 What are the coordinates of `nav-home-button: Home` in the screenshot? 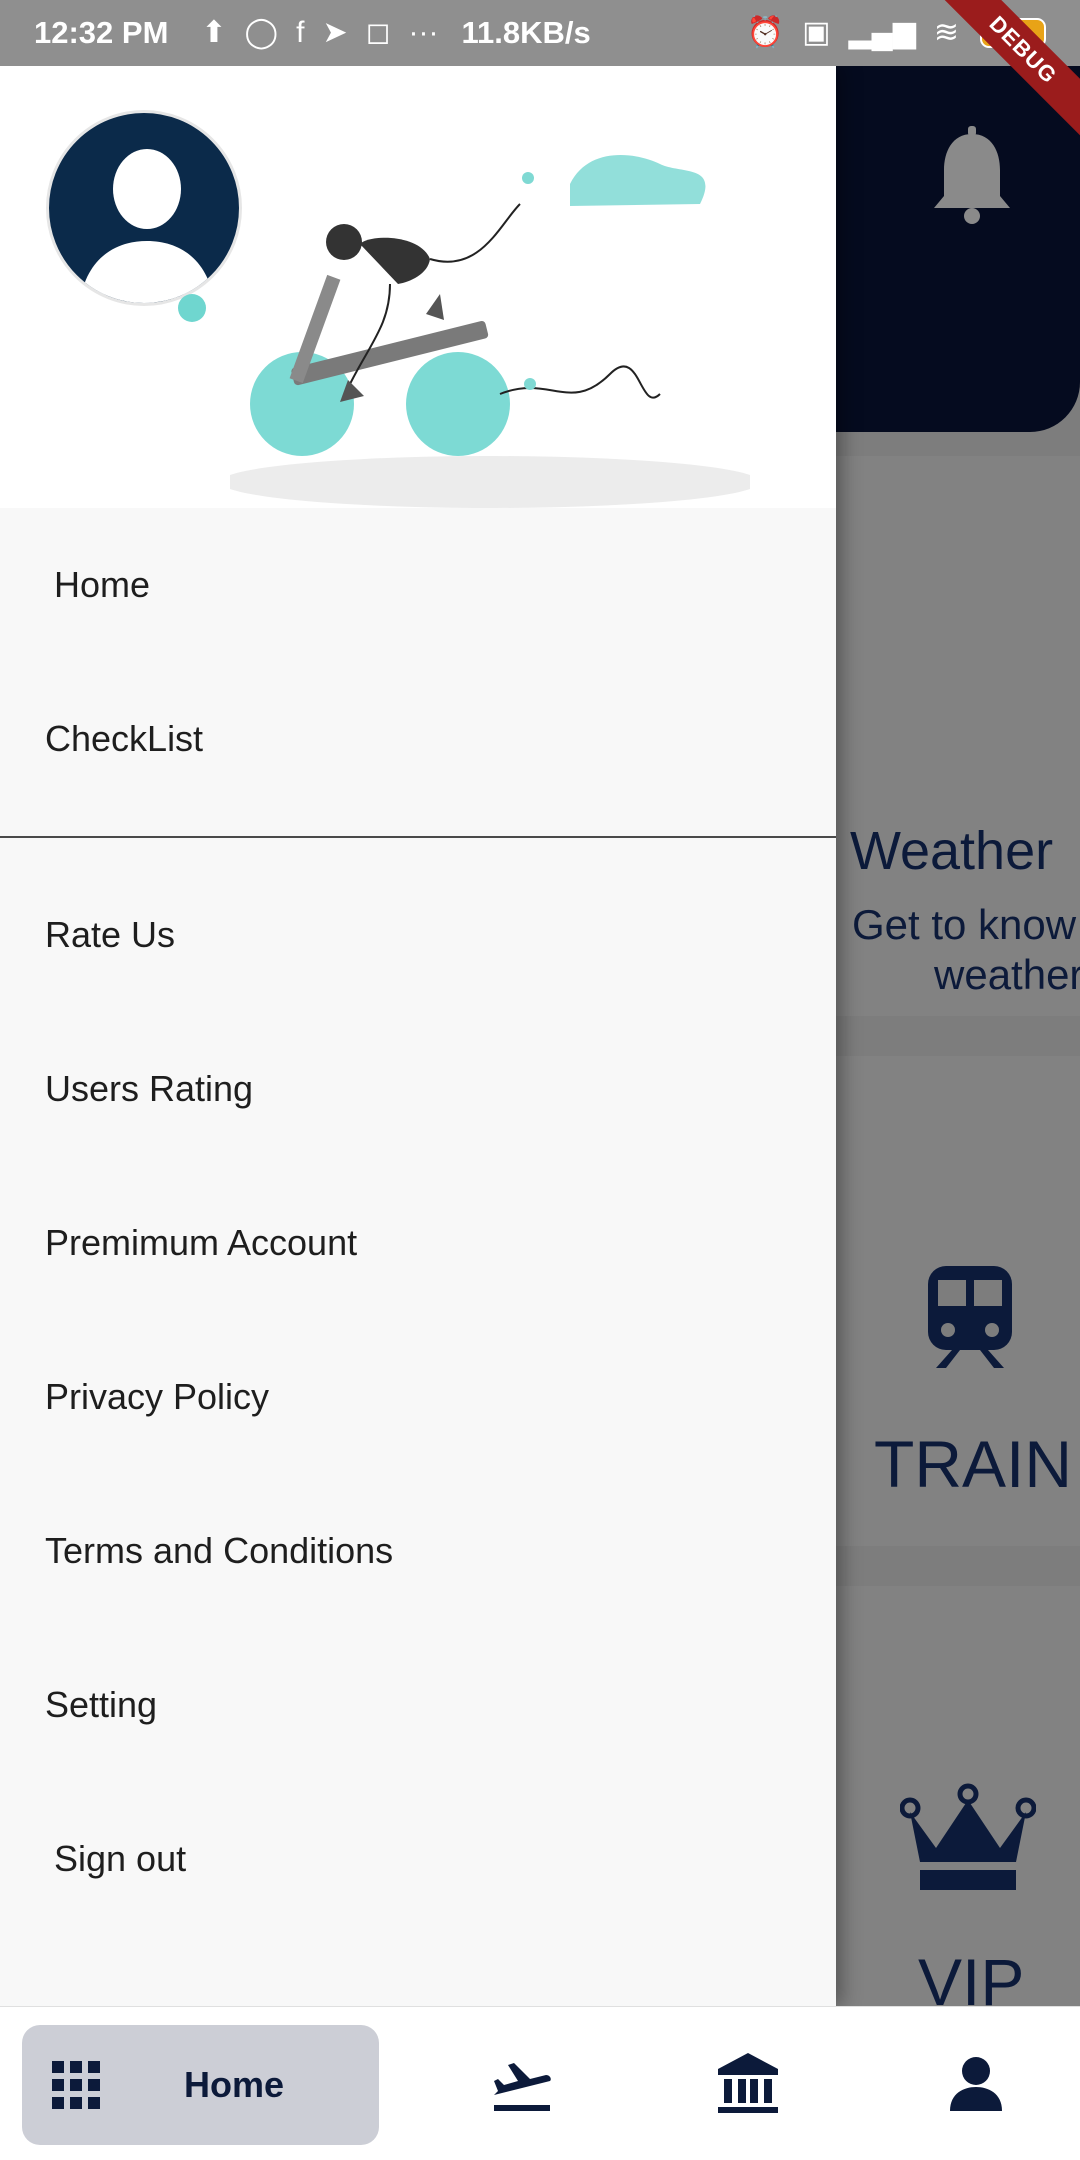 It's located at (200, 2085).